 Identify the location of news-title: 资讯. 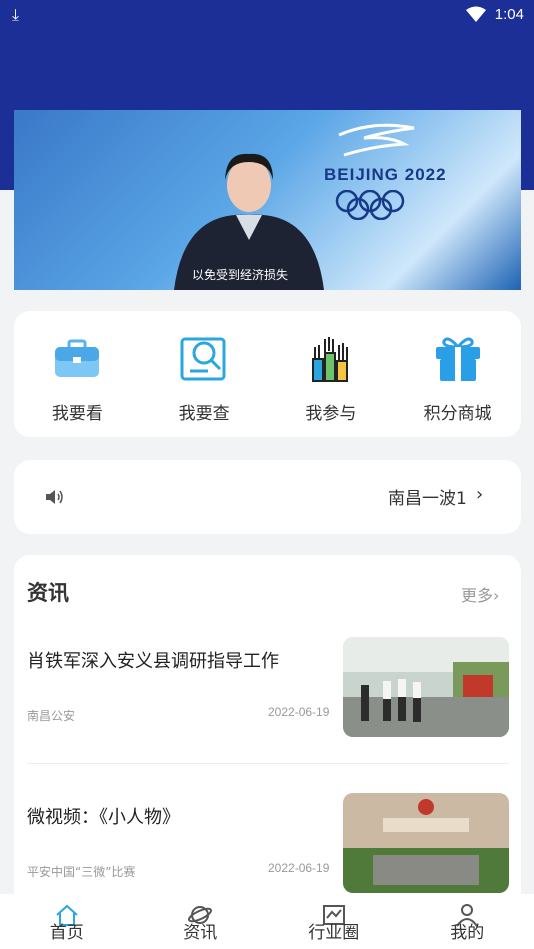
(48, 593).